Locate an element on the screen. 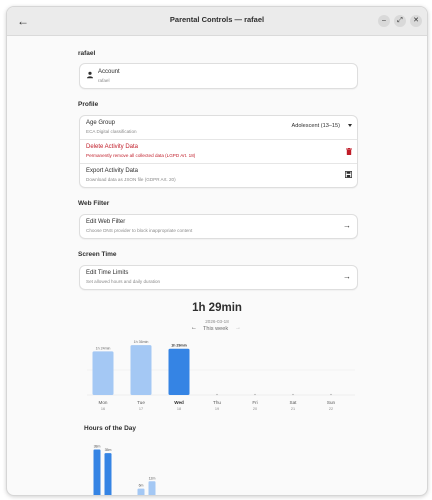 The image size is (432, 500). hourly-bar-value: 35m is located at coordinates (108, 450).